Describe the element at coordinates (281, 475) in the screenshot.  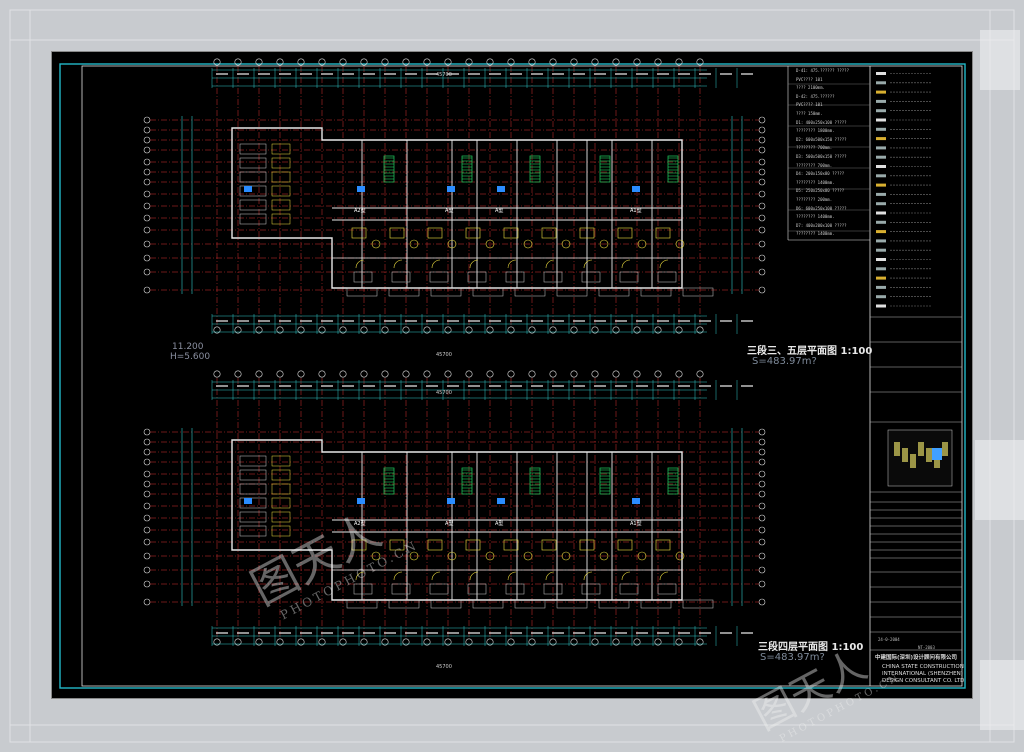
I see `lower-wing-fixture` at that location.